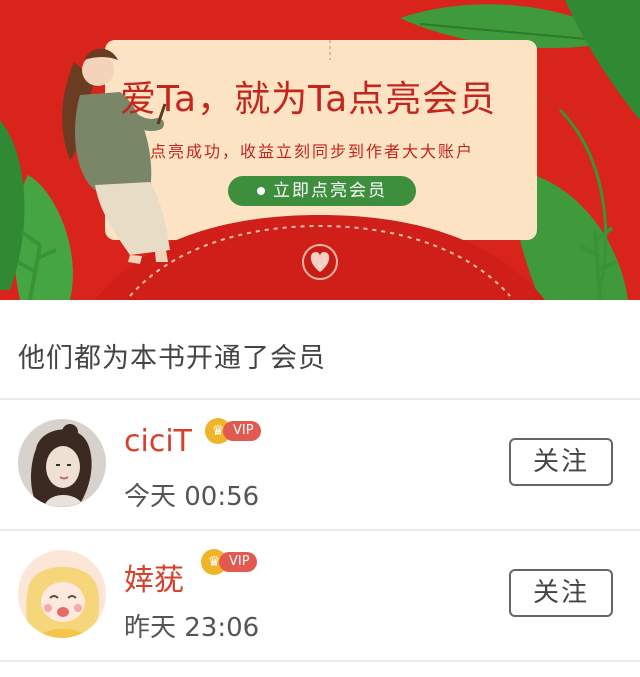  Describe the element at coordinates (154, 577) in the screenshot. I see `member-name: 婞莸` at that location.